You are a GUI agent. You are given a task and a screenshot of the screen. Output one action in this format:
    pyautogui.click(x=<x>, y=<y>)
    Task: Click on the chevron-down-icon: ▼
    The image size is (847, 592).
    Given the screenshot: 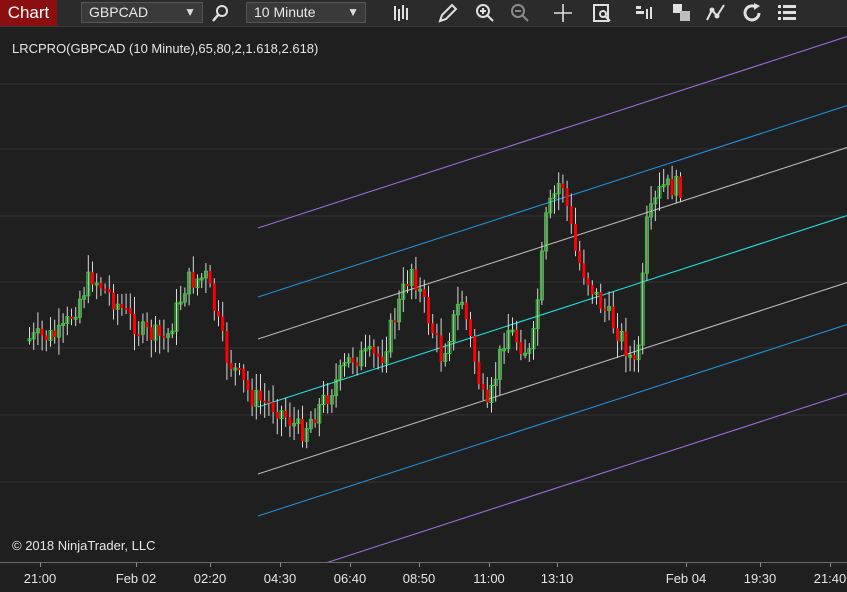 What is the action you would take?
    pyautogui.click(x=353, y=12)
    